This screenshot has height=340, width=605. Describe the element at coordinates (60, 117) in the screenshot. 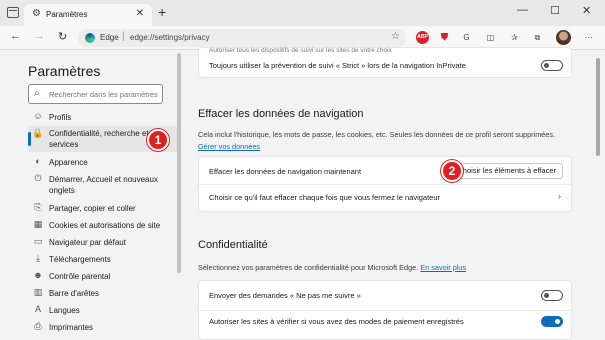

I see `sidebar-item-label: Profils` at that location.